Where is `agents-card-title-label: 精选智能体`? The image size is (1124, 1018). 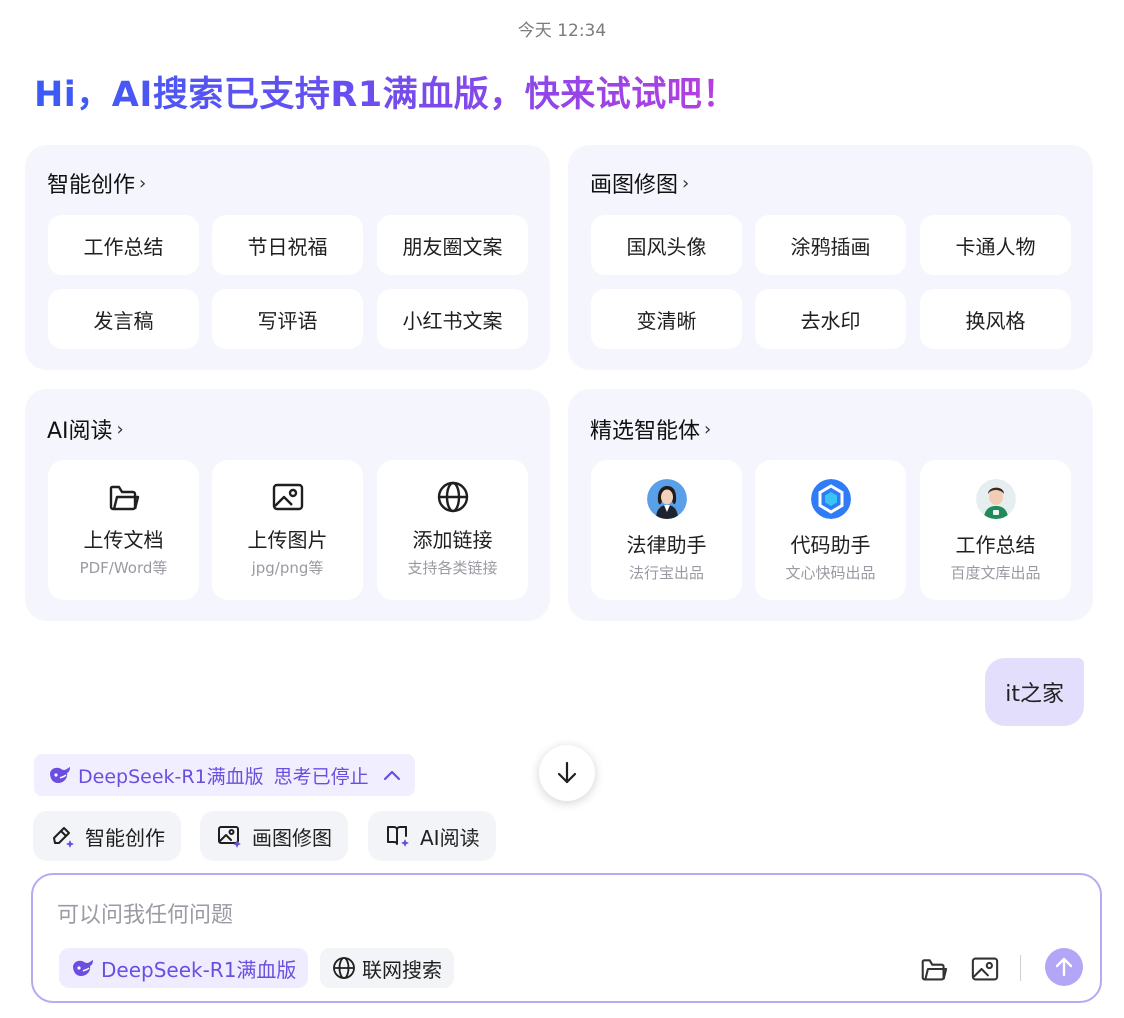
agents-card-title-label: 精选智能体 is located at coordinates (645, 431).